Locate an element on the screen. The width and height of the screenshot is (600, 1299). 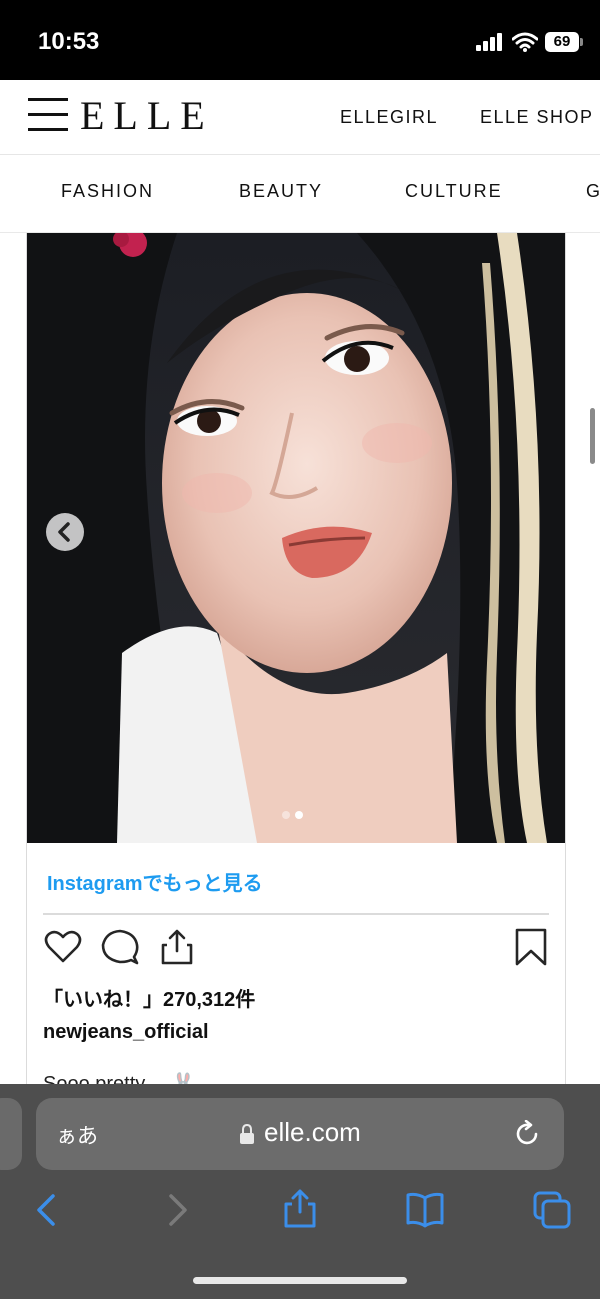
status-time: 10:53 is located at coordinates (69, 41).